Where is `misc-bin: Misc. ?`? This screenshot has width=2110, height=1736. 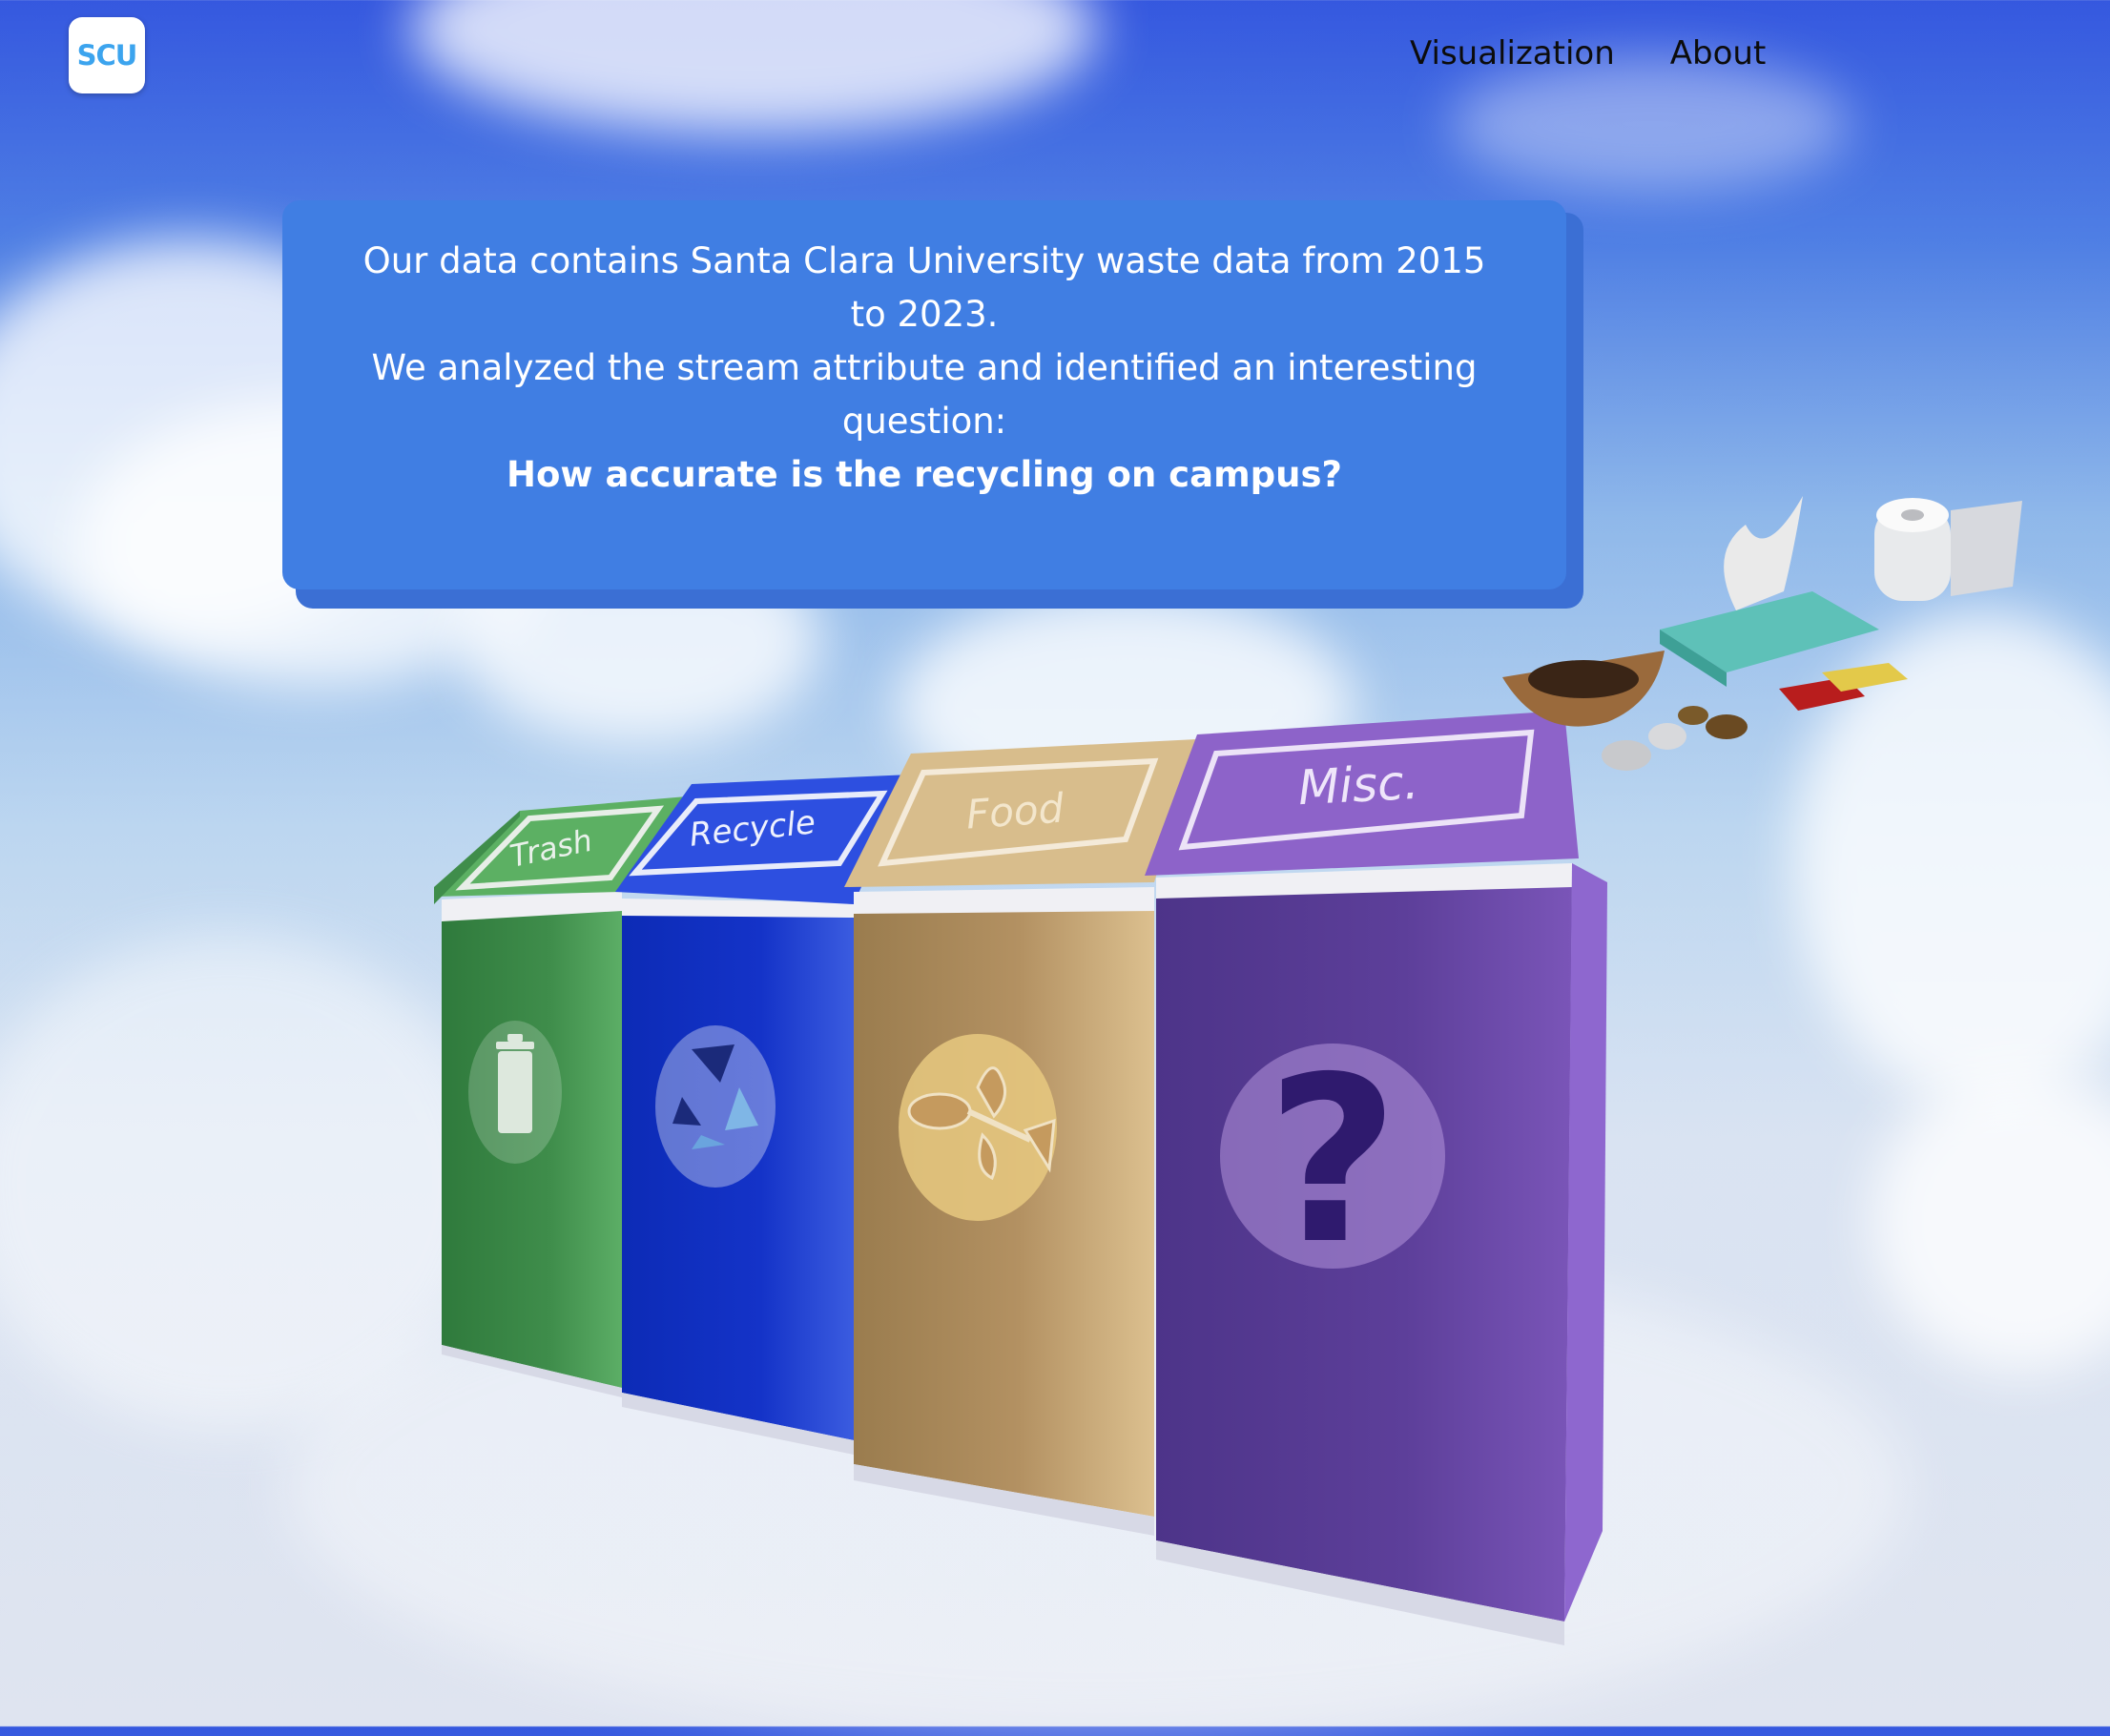
misc-bin: Misc. ? is located at coordinates (1376, 1178).